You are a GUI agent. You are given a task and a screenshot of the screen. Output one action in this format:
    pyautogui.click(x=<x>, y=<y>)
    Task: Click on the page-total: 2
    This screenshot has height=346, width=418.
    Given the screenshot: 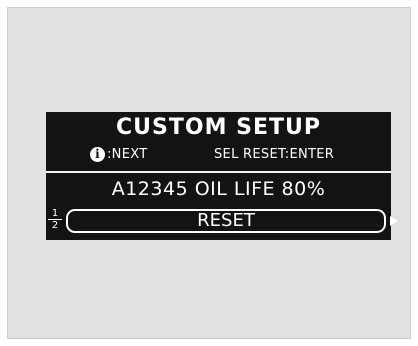 What is the action you would take?
    pyautogui.click(x=55, y=225)
    